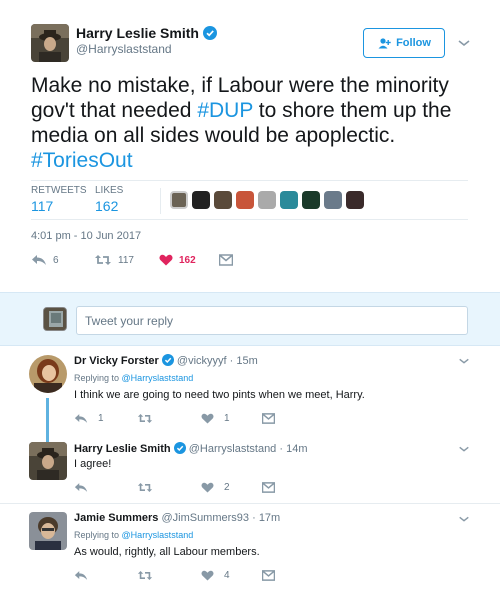  Describe the element at coordinates (227, 575) in the screenshot. I see `like-count: 4` at that location.